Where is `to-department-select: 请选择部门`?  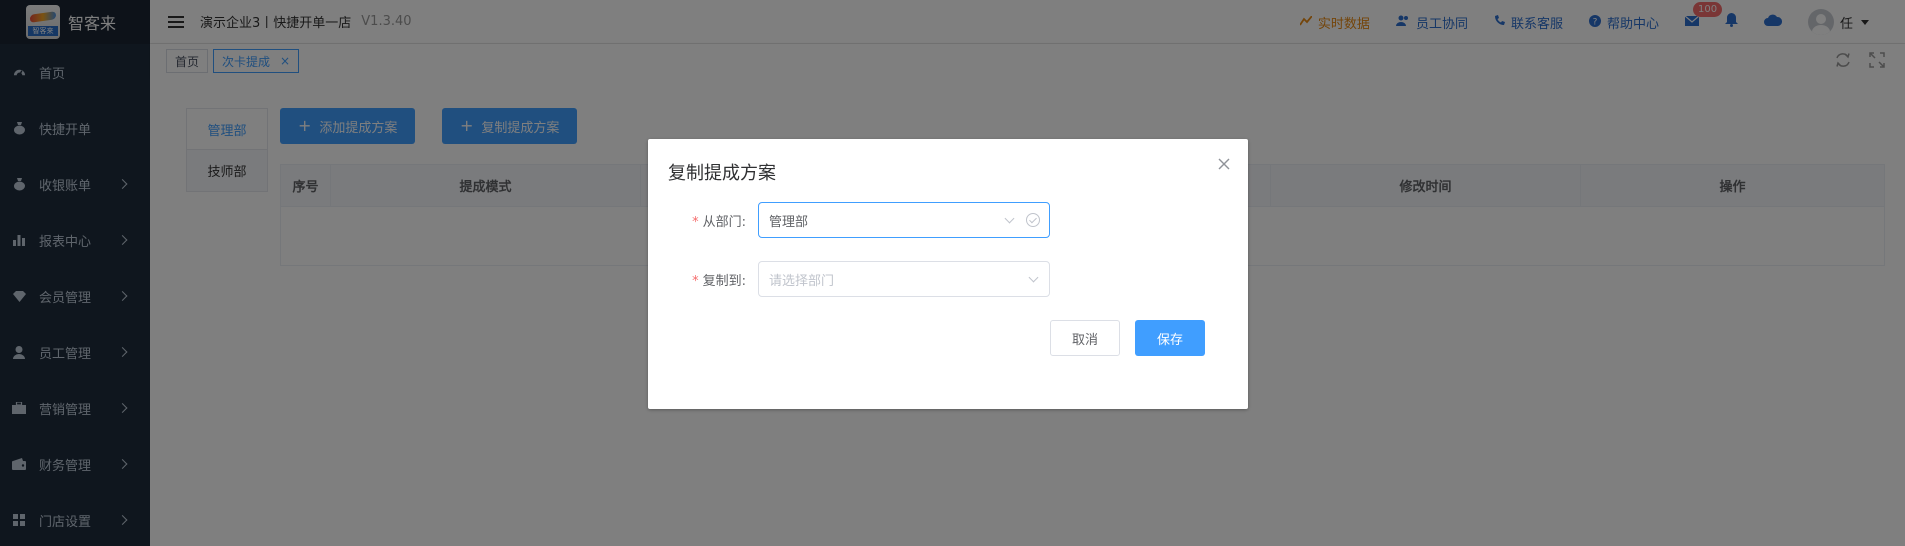
to-department-select: 请选择部门 is located at coordinates (904, 279).